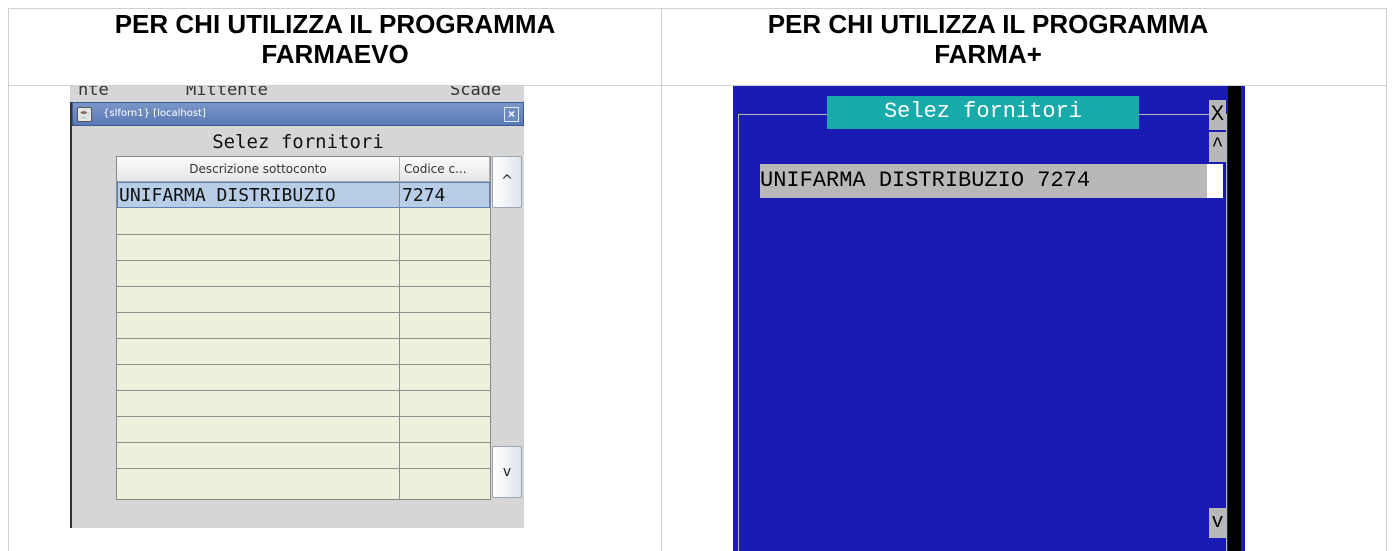 The image size is (1394, 551). Describe the element at coordinates (227, 93) in the screenshot. I see `background-text-2: Mittente` at that location.